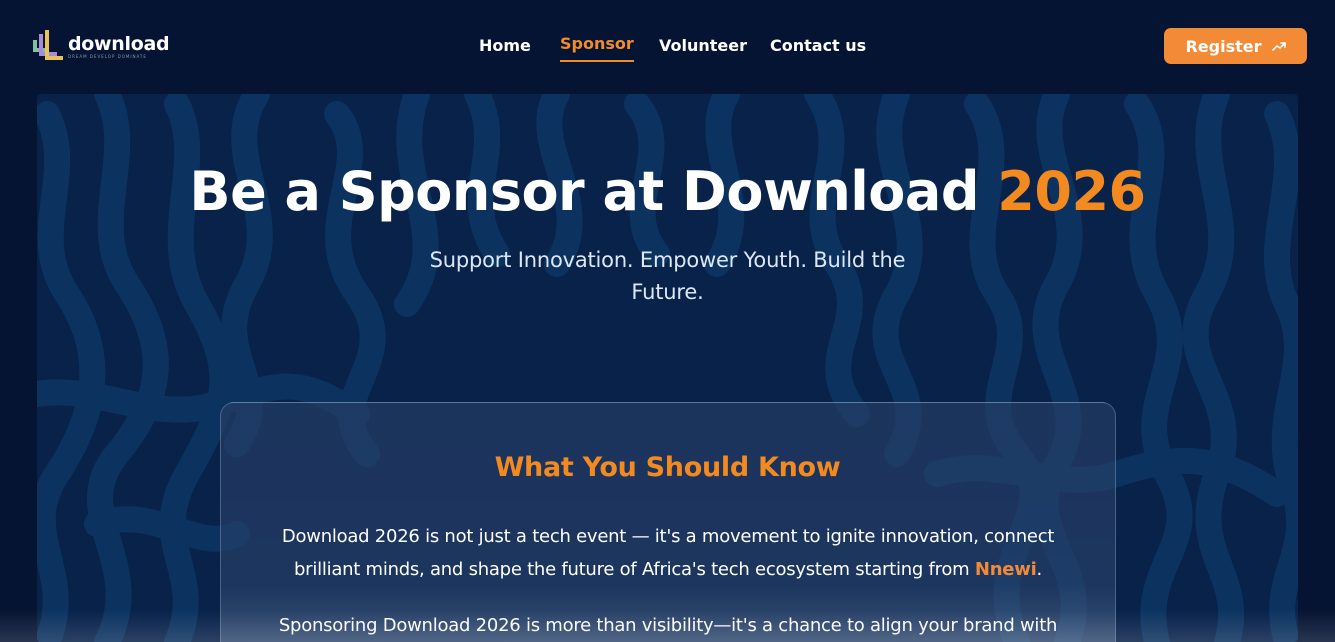 The height and width of the screenshot is (642, 1335). Describe the element at coordinates (703, 45) in the screenshot. I see `nav-volunteer: Volunteer` at that location.